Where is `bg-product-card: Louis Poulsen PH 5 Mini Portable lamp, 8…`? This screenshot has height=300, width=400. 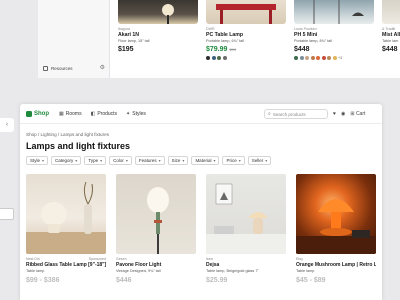
bg-product-card: Louis Poulsen PH 5 Mini Portable lamp, 8… is located at coordinates (334, 38).